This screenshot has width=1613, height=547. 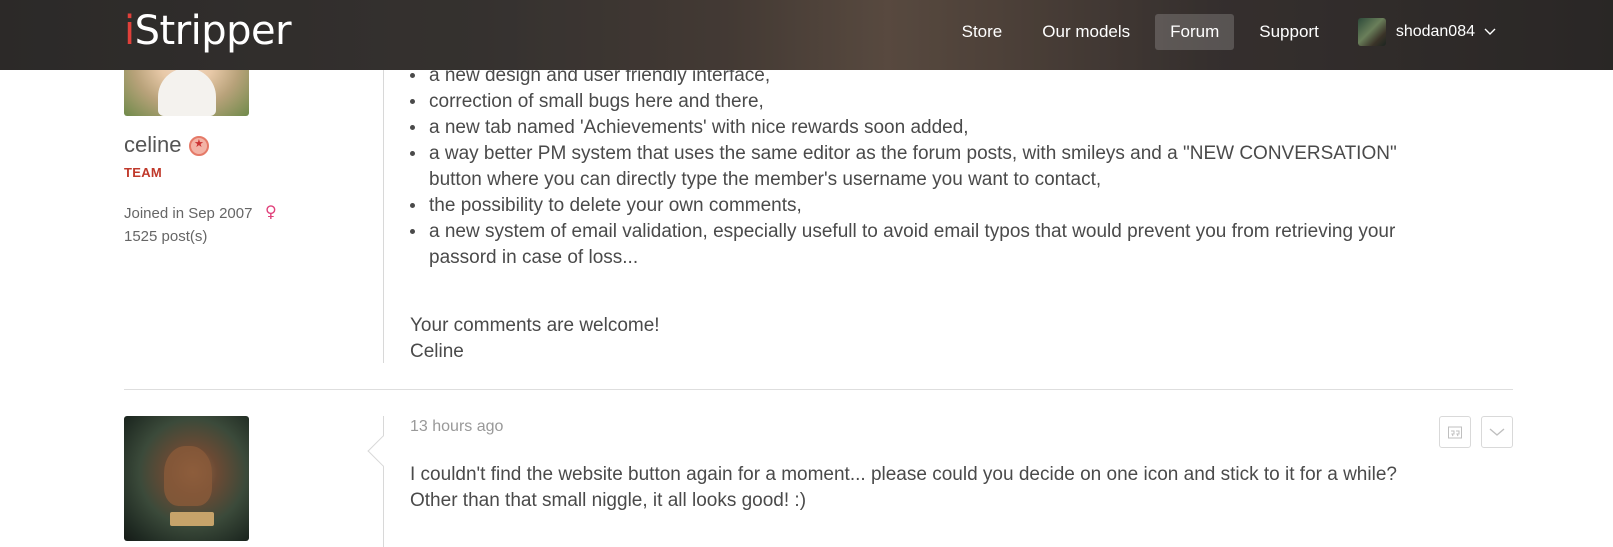 I want to click on nav-forum: Forum, so click(x=1195, y=32).